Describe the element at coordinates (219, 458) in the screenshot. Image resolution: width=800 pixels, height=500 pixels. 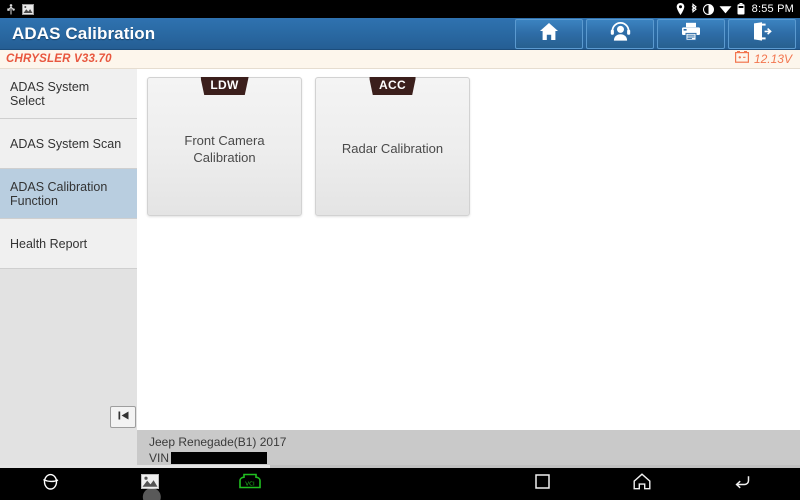
I see `vin-redacted-value` at that location.